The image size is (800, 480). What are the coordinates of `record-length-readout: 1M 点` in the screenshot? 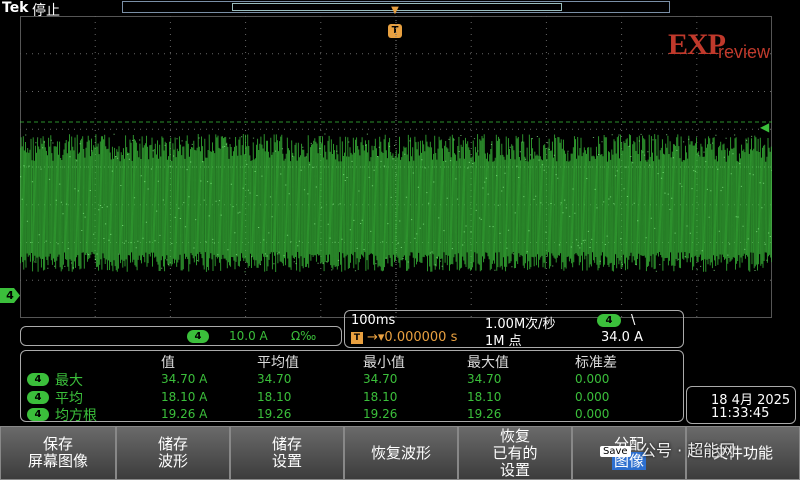 It's located at (503, 341).